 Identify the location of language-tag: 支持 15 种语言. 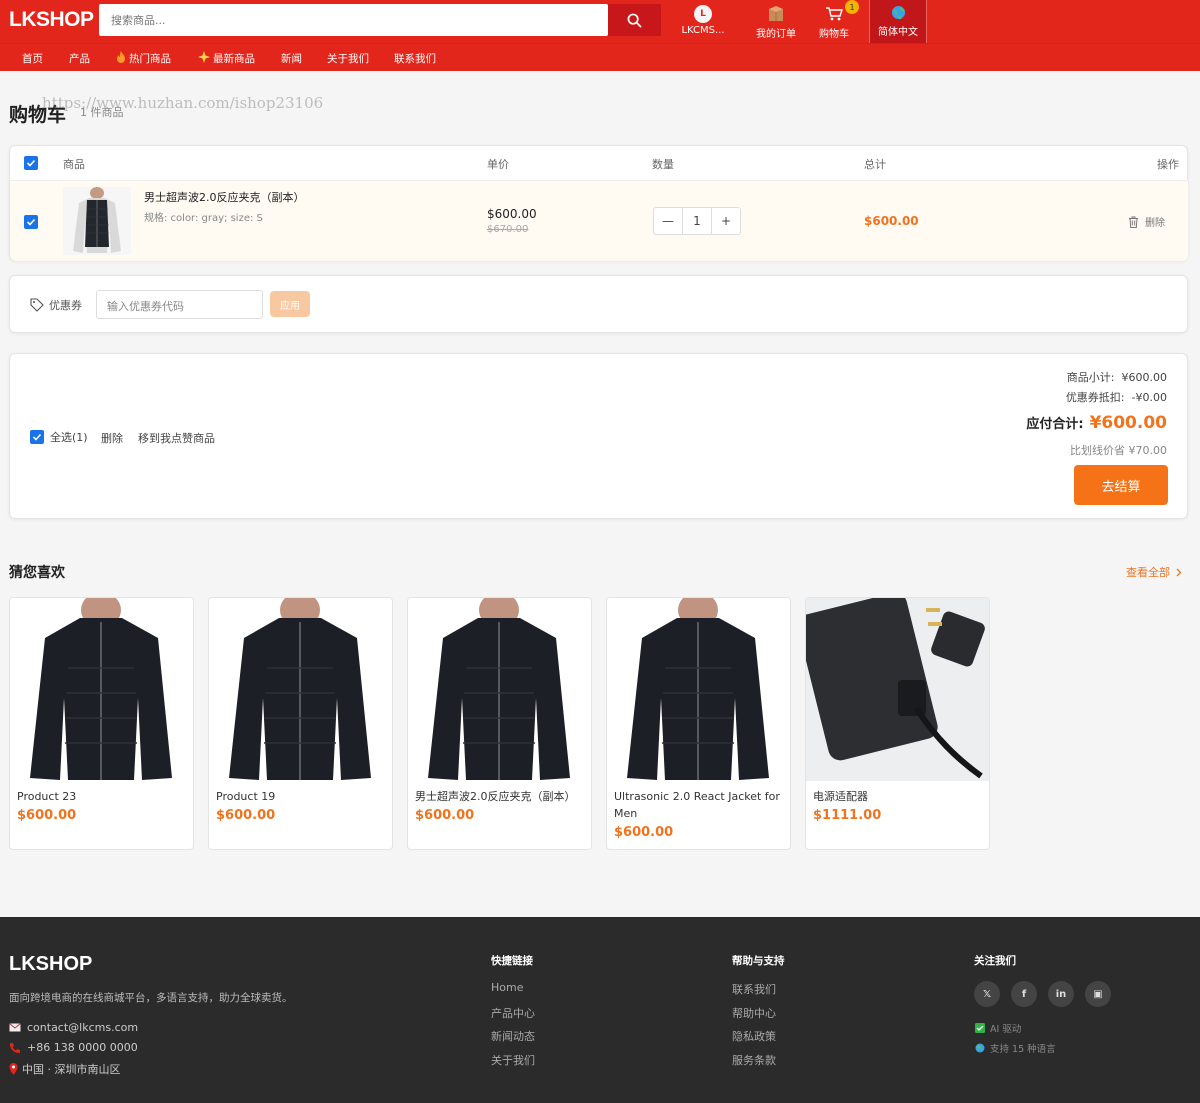
(1015, 1048).